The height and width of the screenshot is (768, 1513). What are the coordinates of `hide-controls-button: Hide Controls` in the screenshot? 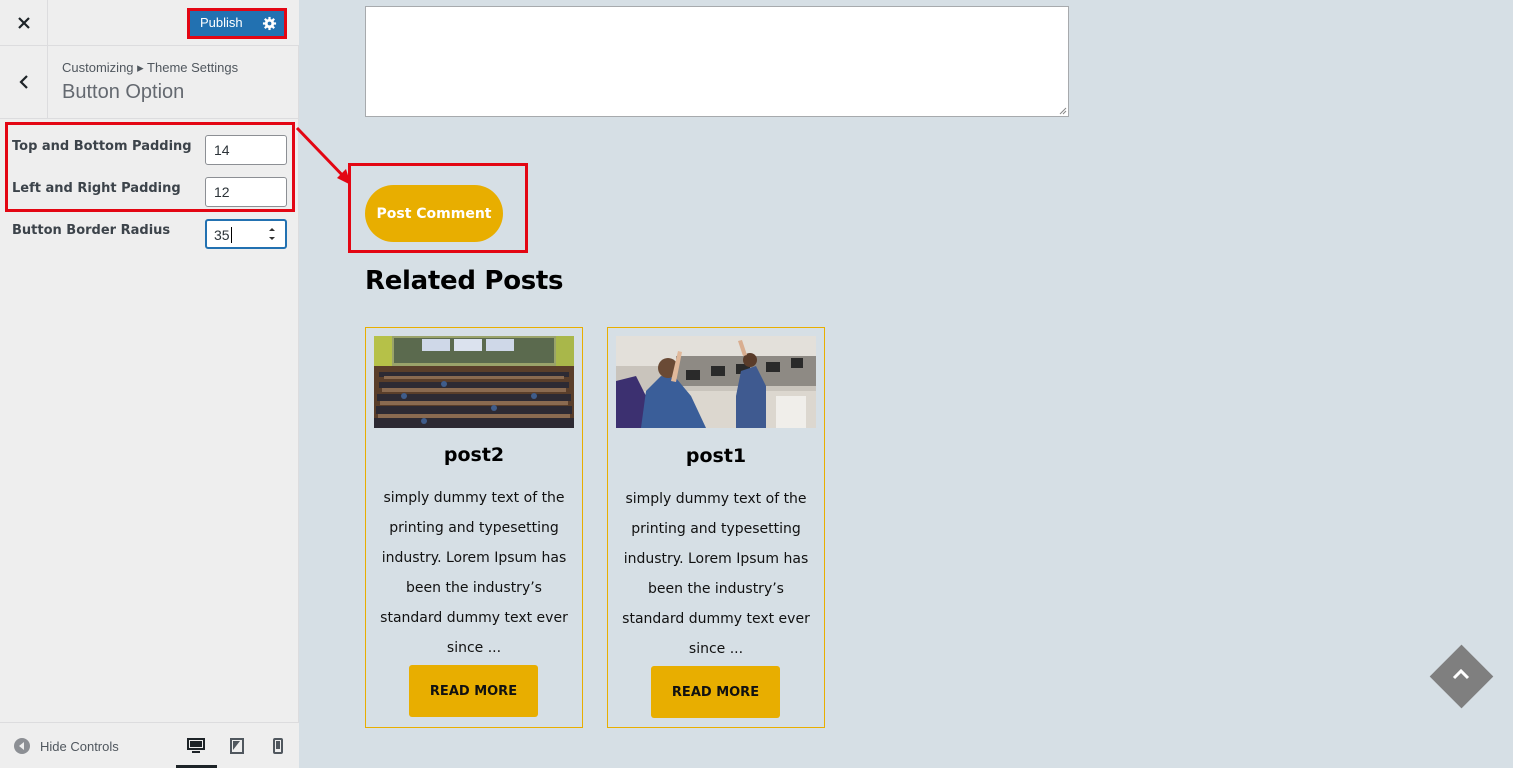 It's located at (66, 746).